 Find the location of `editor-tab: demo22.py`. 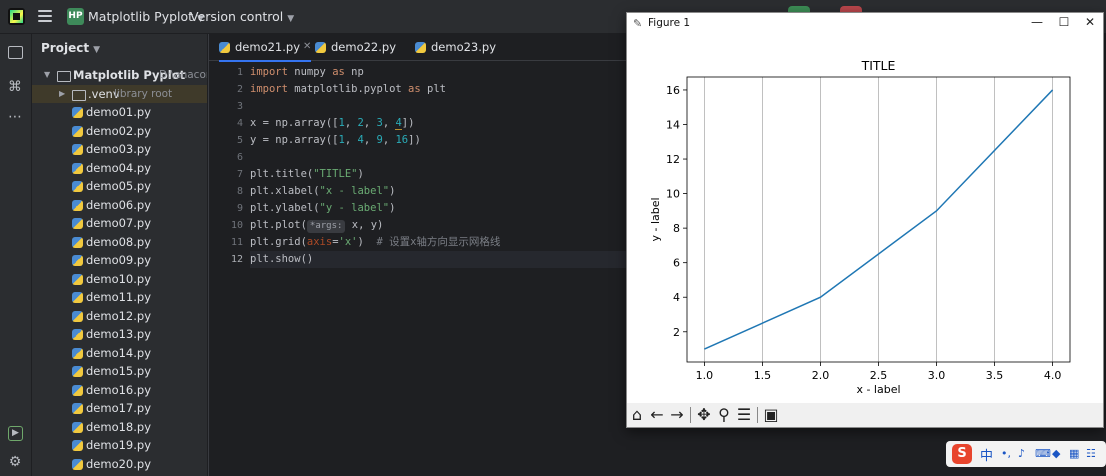

editor-tab: demo22.py is located at coordinates (356, 47).